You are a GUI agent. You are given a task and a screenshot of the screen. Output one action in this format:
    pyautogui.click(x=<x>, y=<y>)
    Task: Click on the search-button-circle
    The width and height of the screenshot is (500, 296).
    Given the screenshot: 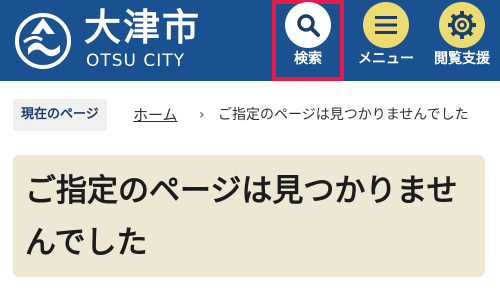 What is the action you would take?
    pyautogui.click(x=308, y=25)
    